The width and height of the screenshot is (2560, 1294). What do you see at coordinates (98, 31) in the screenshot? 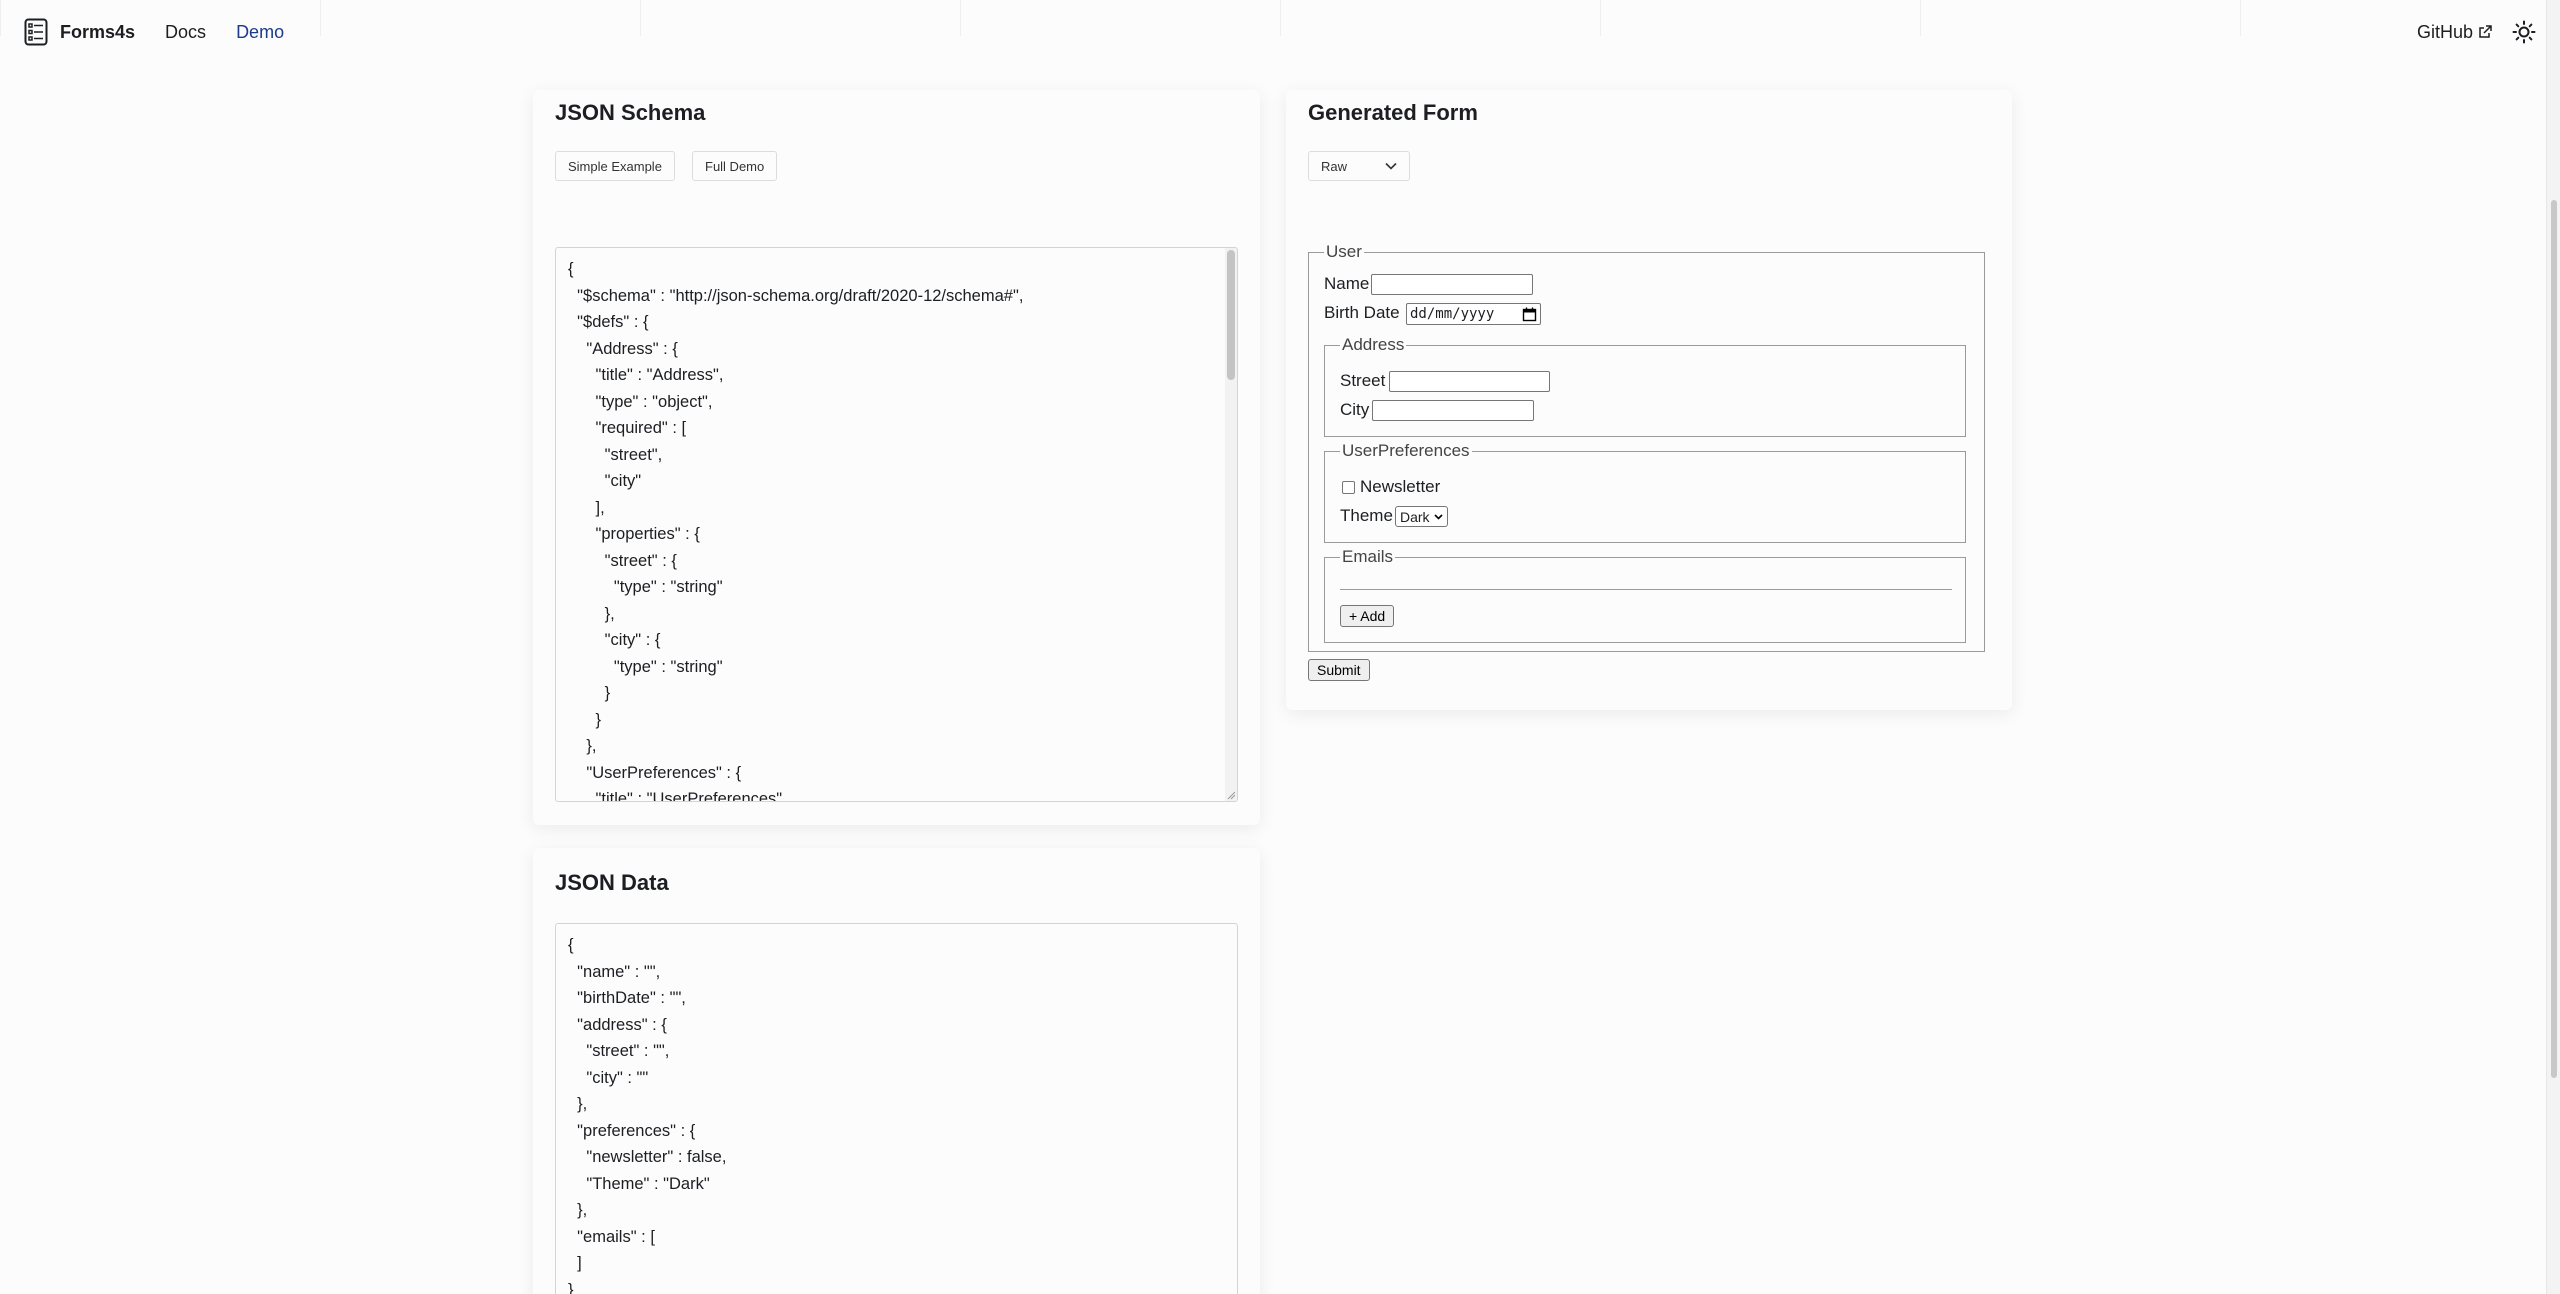
I see `brand-title: Forms4s` at bounding box center [98, 31].